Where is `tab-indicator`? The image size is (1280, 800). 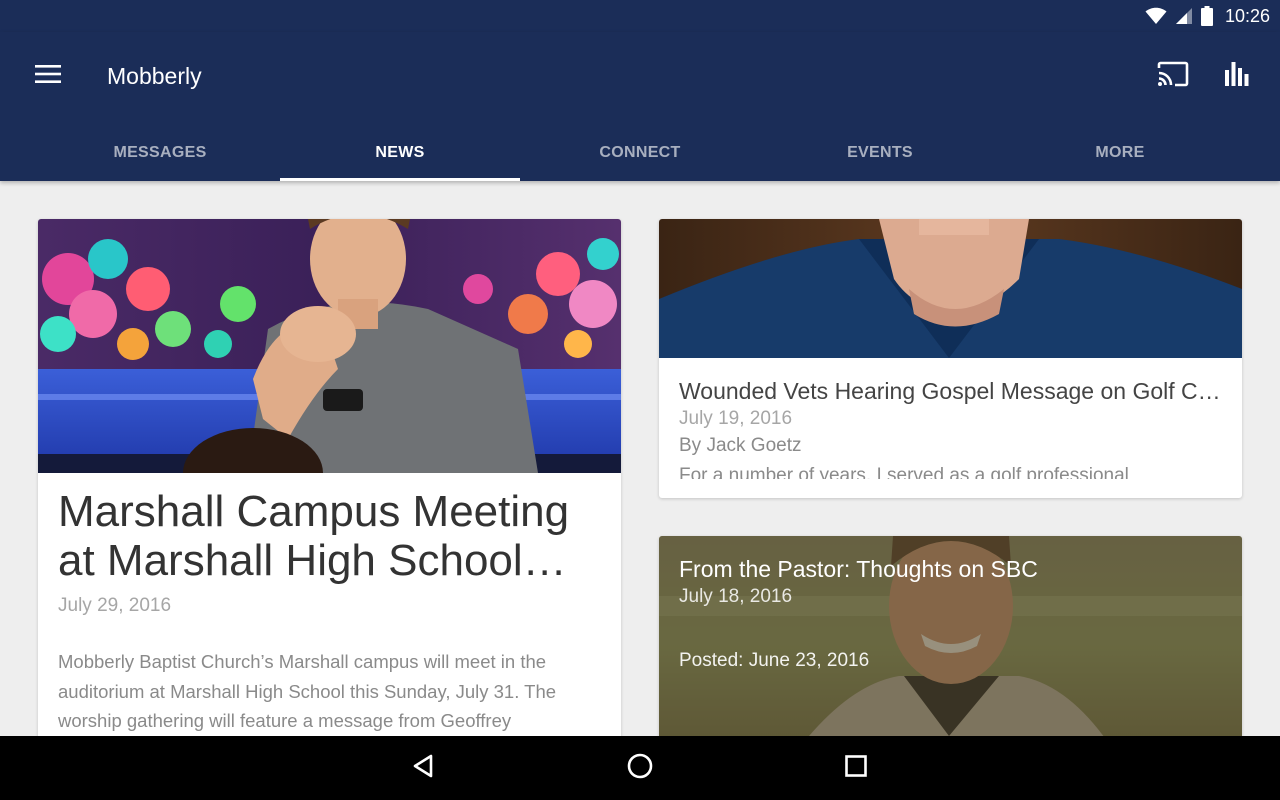 tab-indicator is located at coordinates (400, 179).